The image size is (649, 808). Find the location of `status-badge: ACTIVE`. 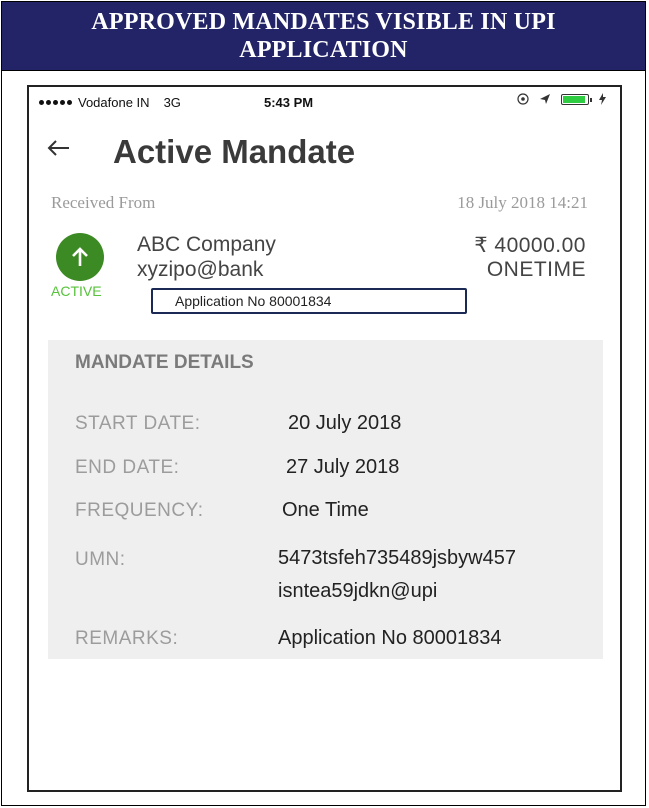

status-badge: ACTIVE is located at coordinates (76, 291).